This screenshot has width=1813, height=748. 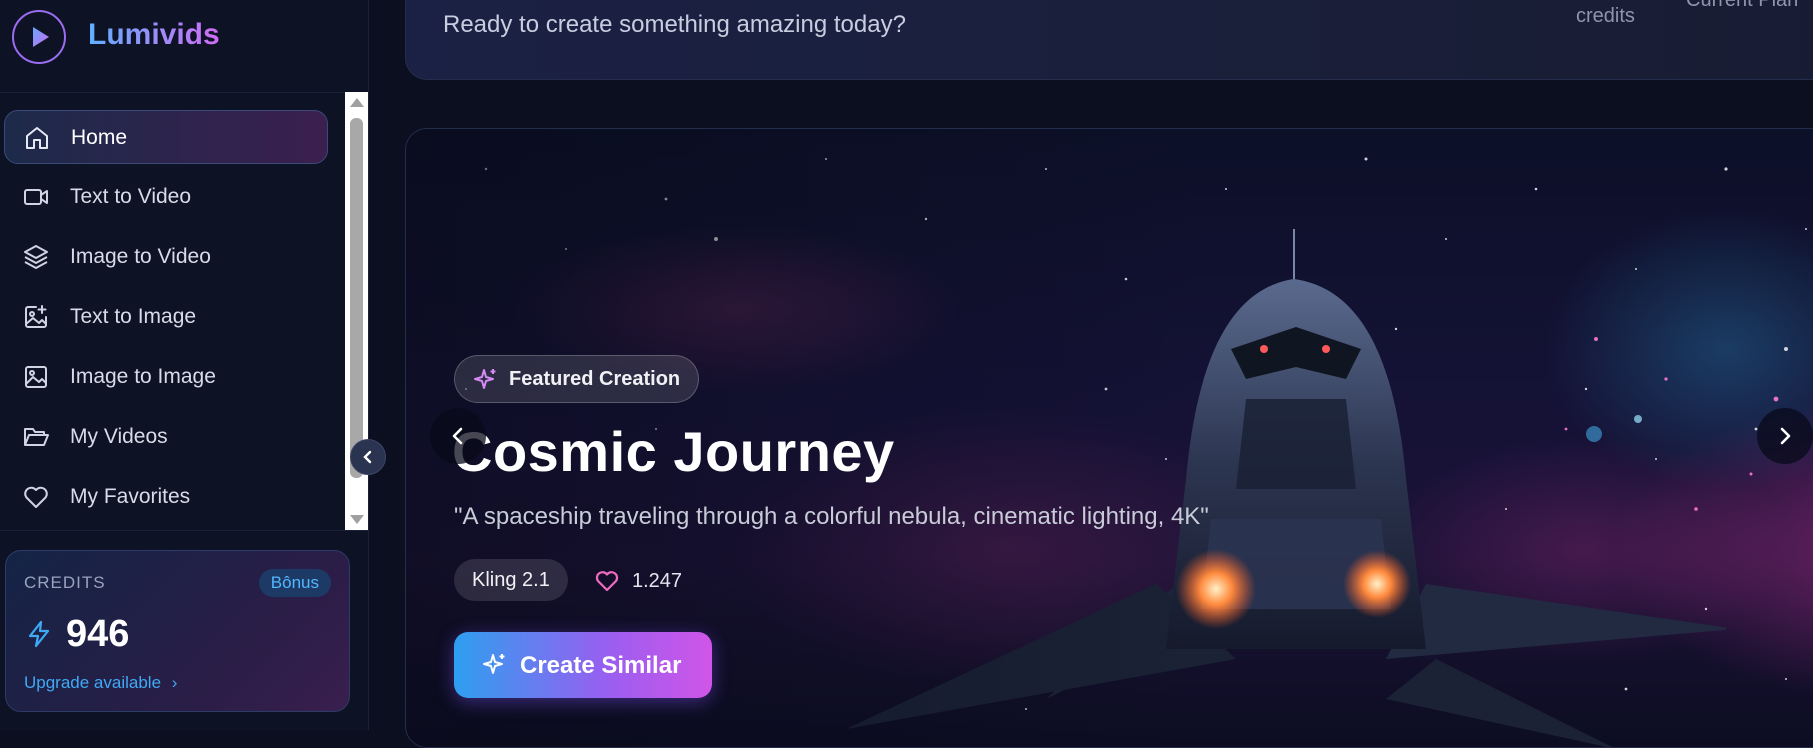 I want to click on sidebar-item-text-to-video: Text to Video, so click(x=166, y=197).